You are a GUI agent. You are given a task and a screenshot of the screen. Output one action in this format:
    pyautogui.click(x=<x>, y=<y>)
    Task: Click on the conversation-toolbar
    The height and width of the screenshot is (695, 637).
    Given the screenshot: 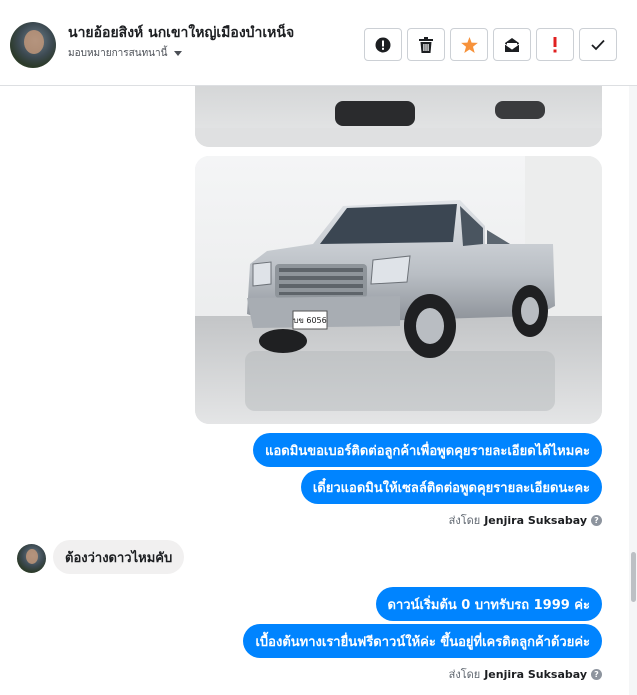 What is the action you would take?
    pyautogui.click(x=490, y=44)
    